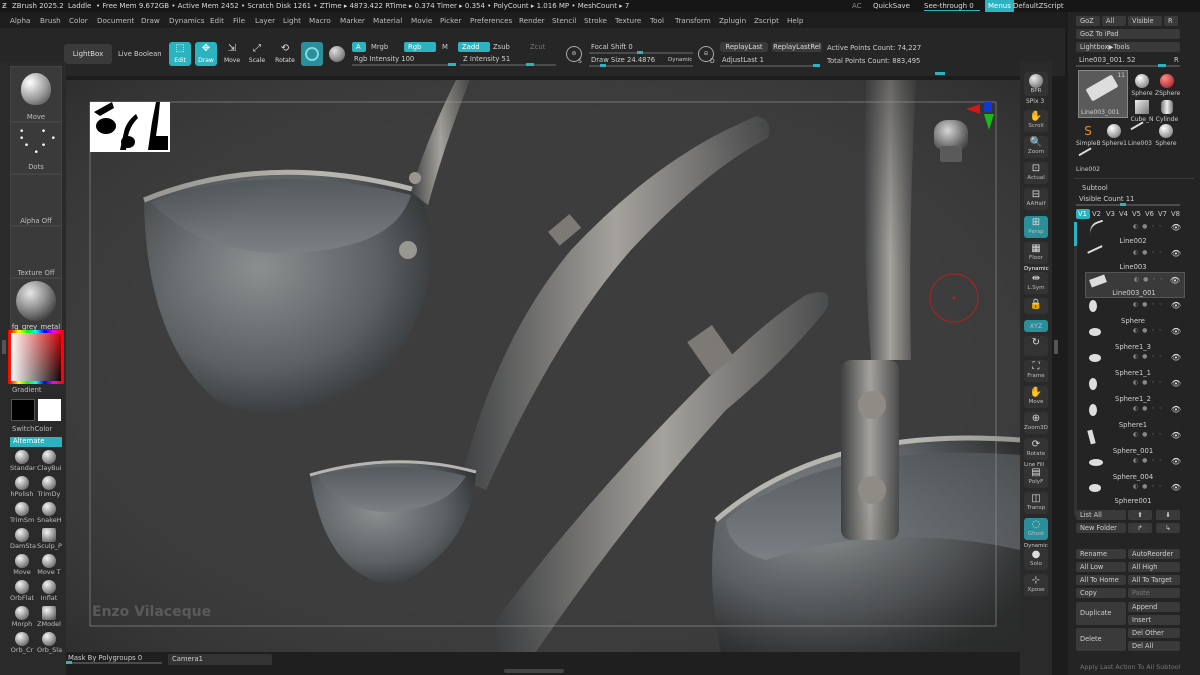 This screenshot has height=675, width=1200. What do you see at coordinates (78, 20) in the screenshot?
I see `menu-color: Color` at bounding box center [78, 20].